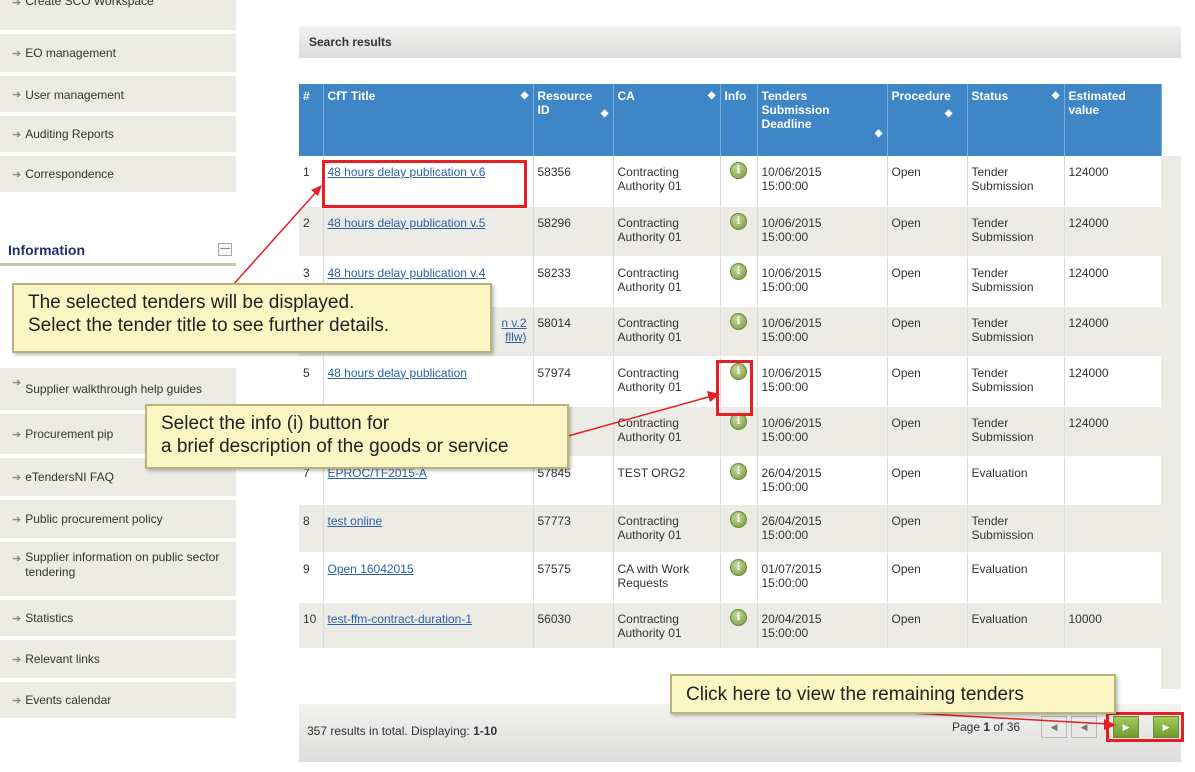  What do you see at coordinates (855, 694) in the screenshot?
I see `callout-line: Click here to view the remaining tenders` at bounding box center [855, 694].